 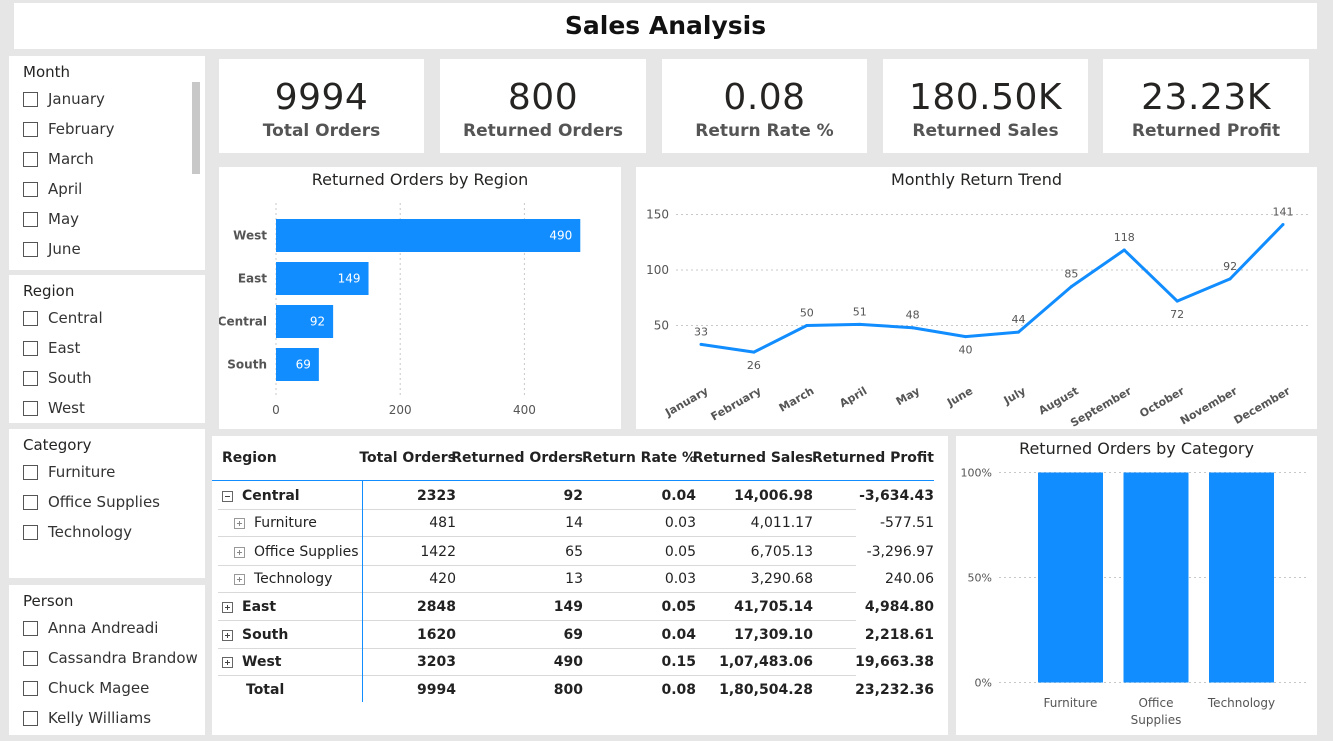 I want to click on column-header: Returned Orders, so click(x=517, y=458).